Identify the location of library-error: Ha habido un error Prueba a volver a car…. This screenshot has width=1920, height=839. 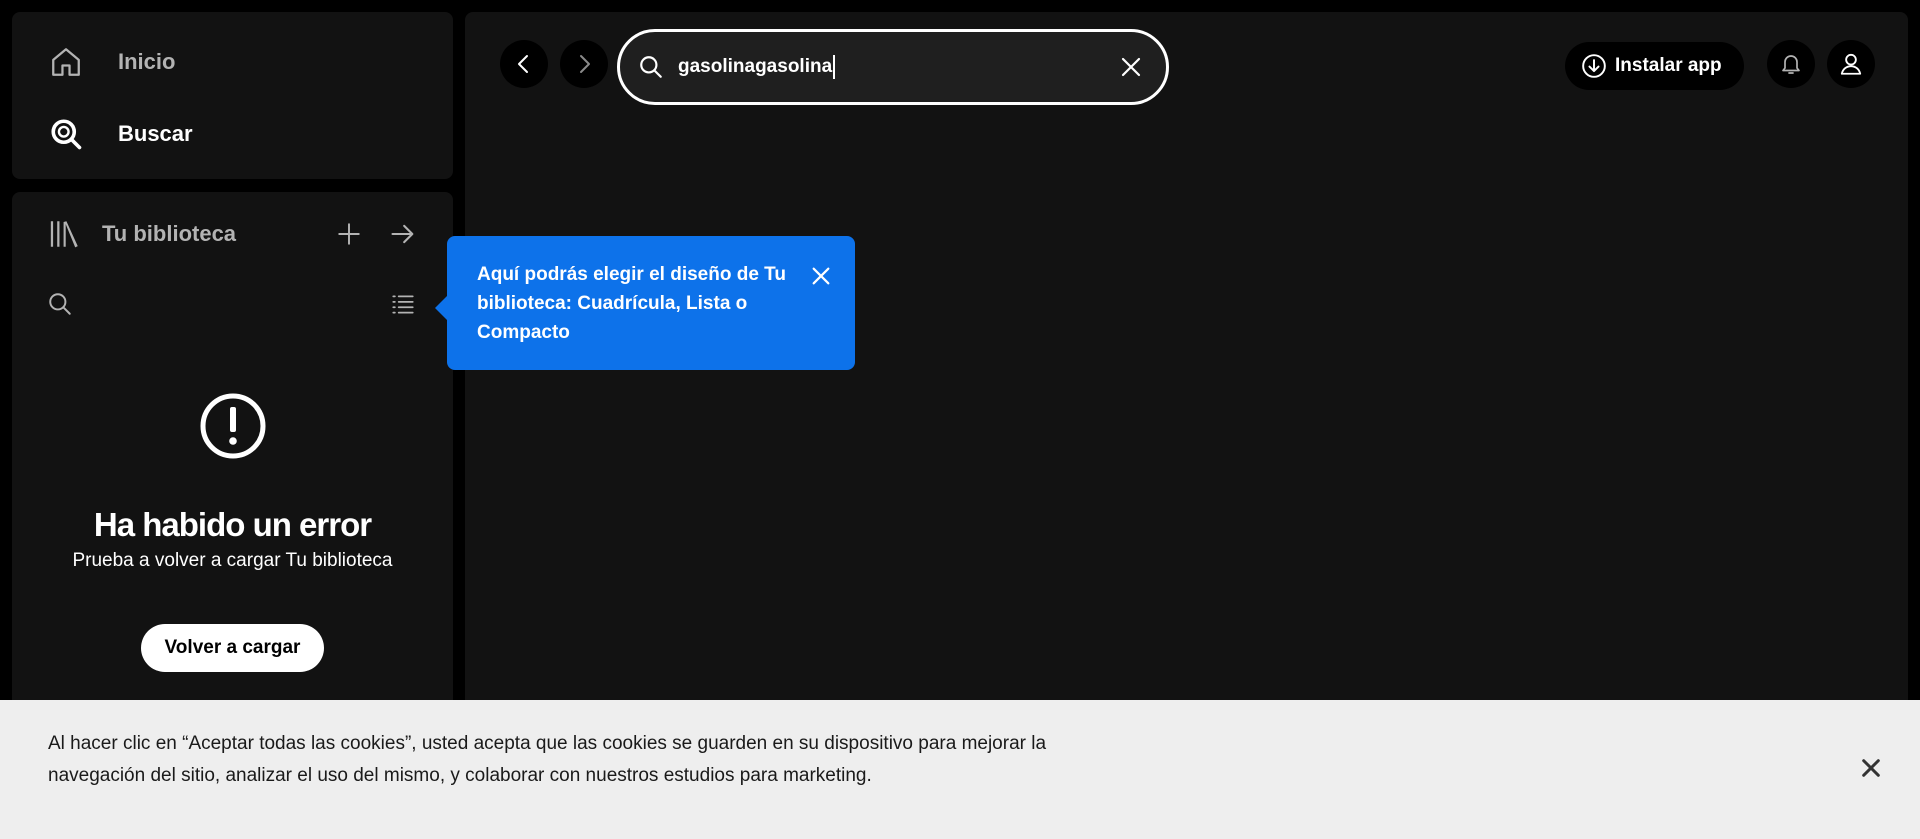
(232, 532).